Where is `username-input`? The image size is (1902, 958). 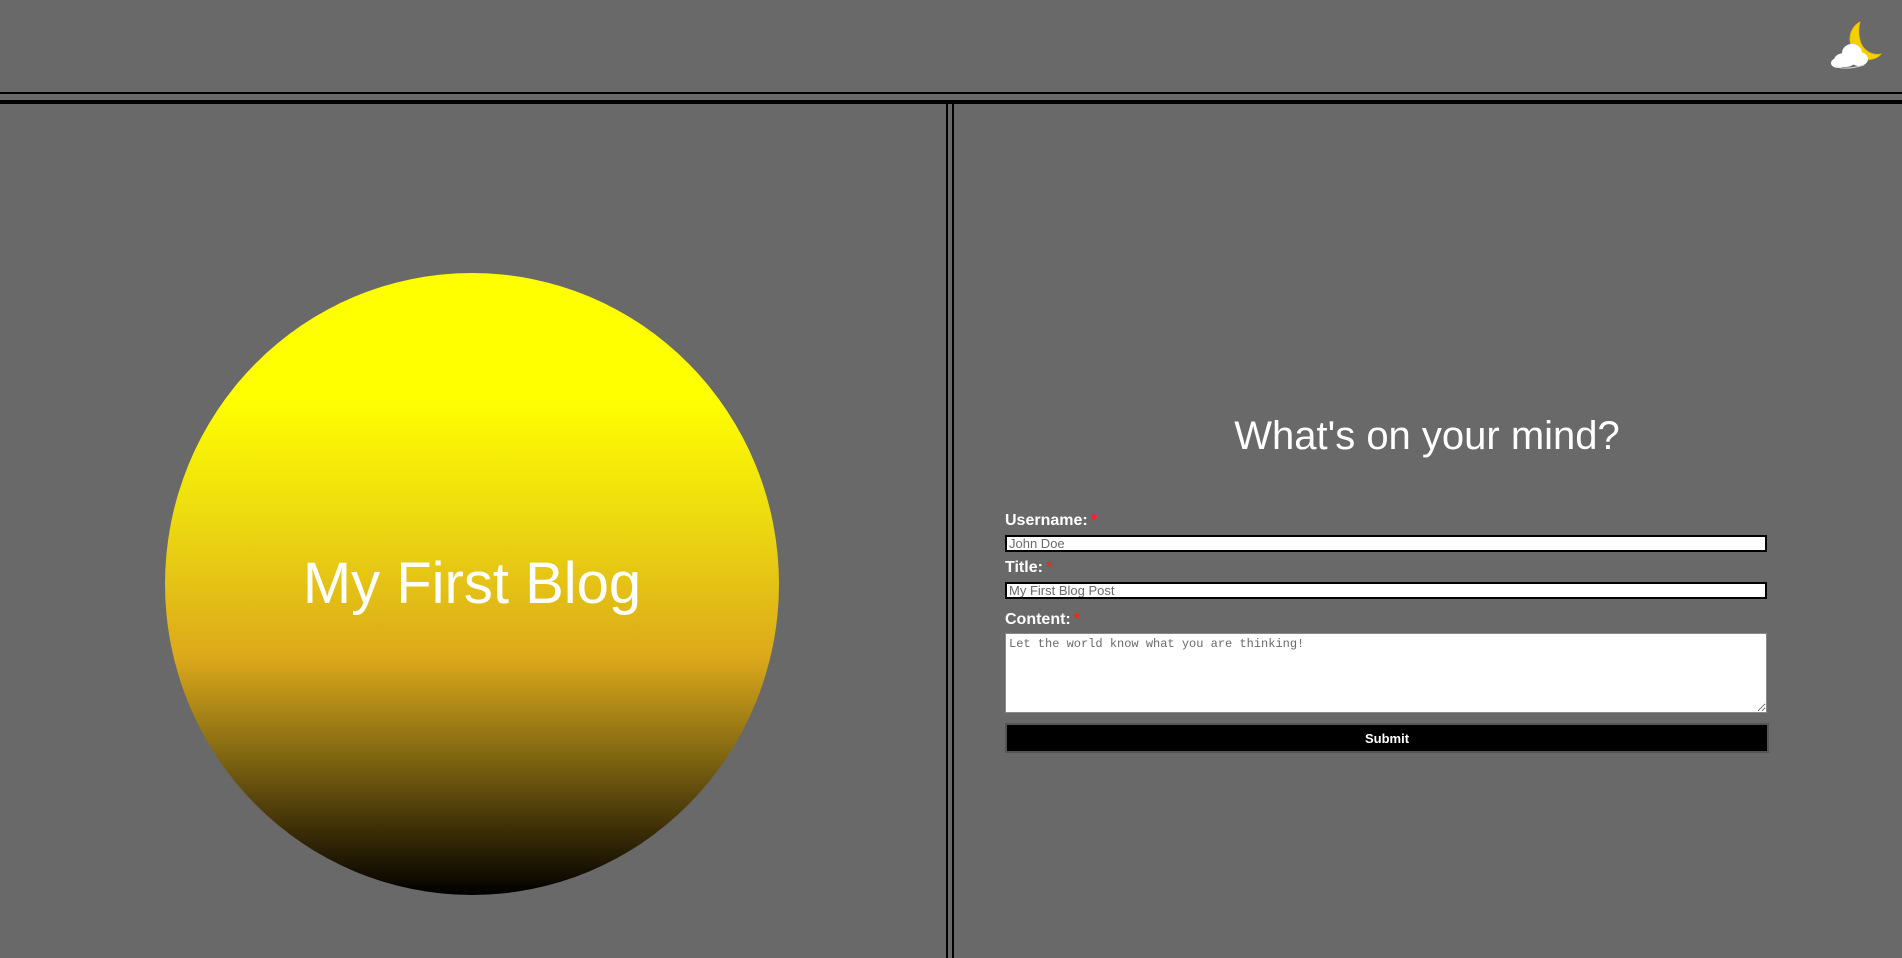 username-input is located at coordinates (1386, 543).